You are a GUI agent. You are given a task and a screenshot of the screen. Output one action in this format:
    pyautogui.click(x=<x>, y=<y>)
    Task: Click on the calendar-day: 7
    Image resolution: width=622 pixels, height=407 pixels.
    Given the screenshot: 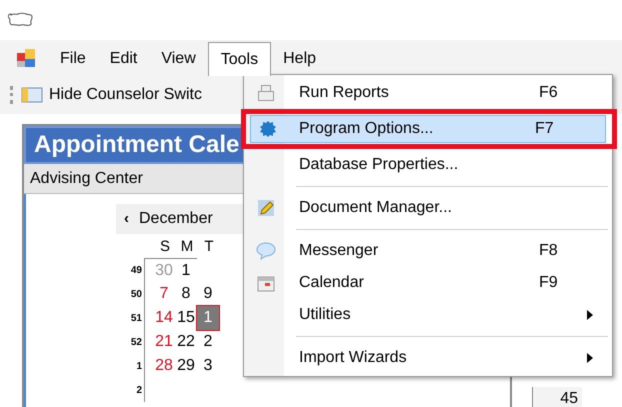 What is the action you would take?
    pyautogui.click(x=164, y=294)
    